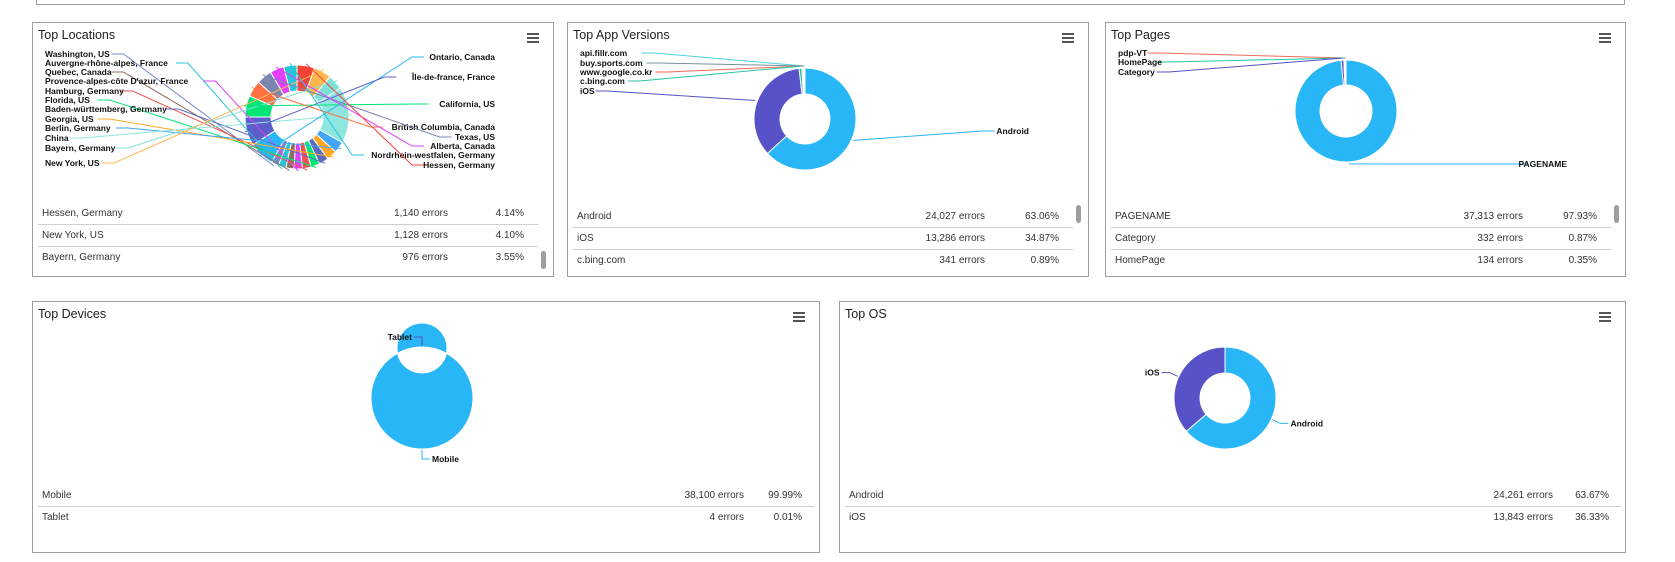  What do you see at coordinates (444, 127) in the screenshot?
I see `slice-label: British Columbia, Canada` at bounding box center [444, 127].